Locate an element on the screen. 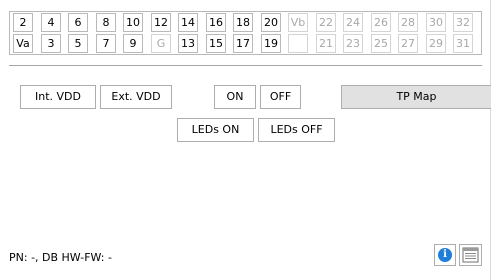  top-pin: 32 is located at coordinates (463, 22).